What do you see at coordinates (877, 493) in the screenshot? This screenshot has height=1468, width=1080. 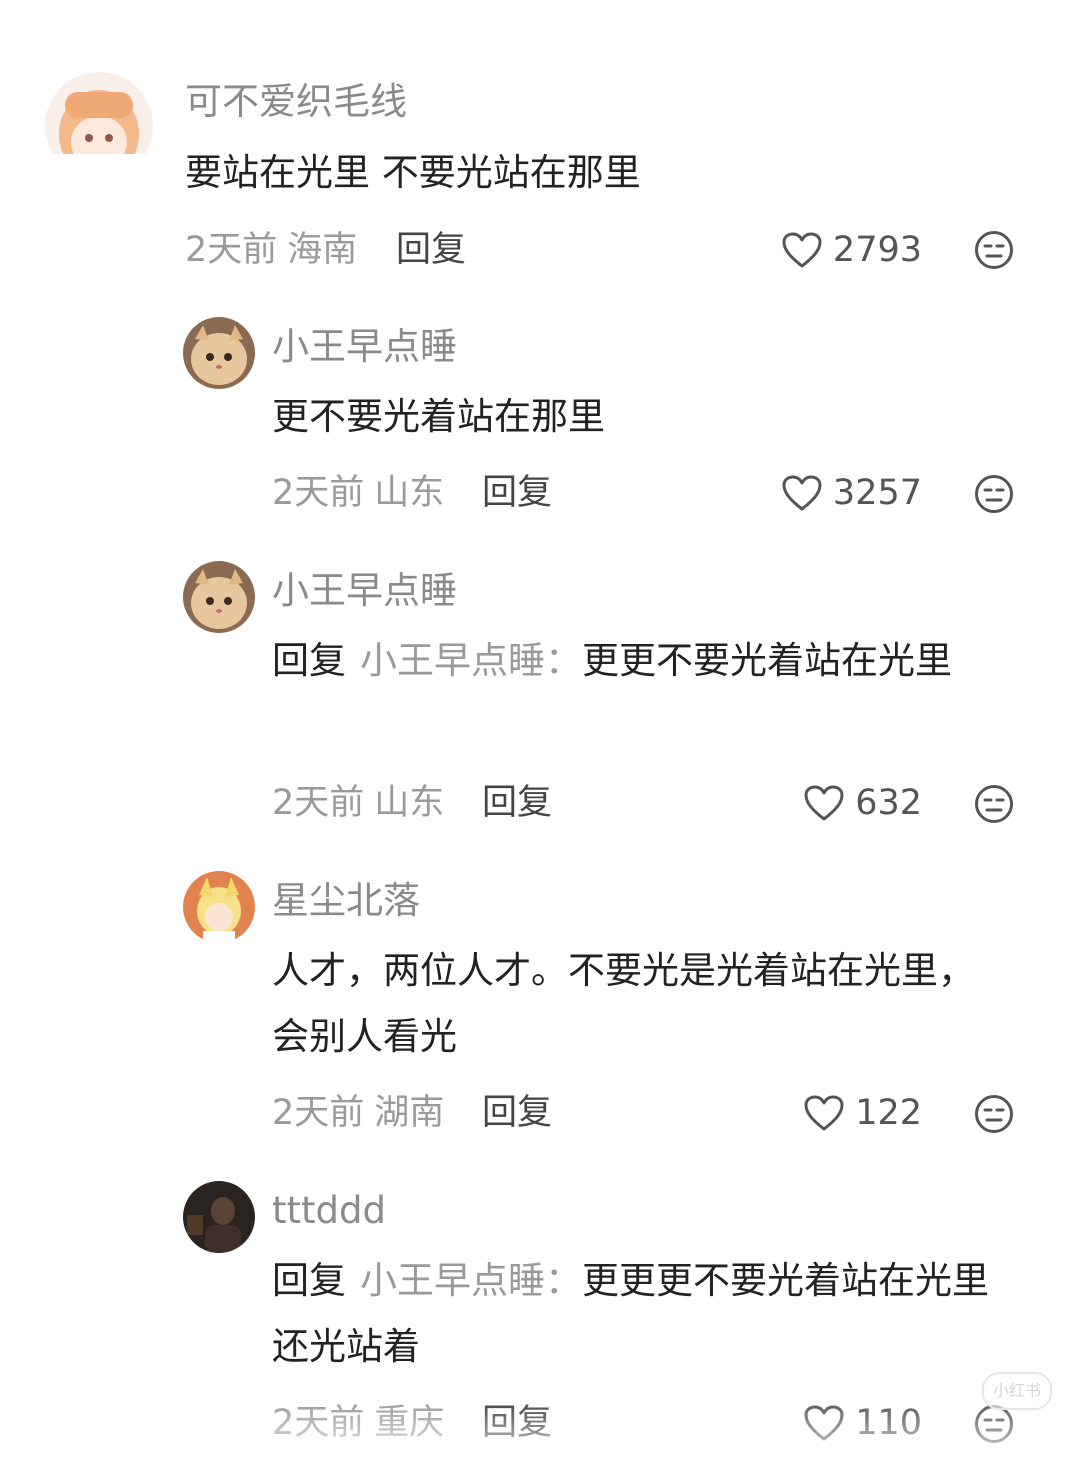 I see `like-count: 3257` at bounding box center [877, 493].